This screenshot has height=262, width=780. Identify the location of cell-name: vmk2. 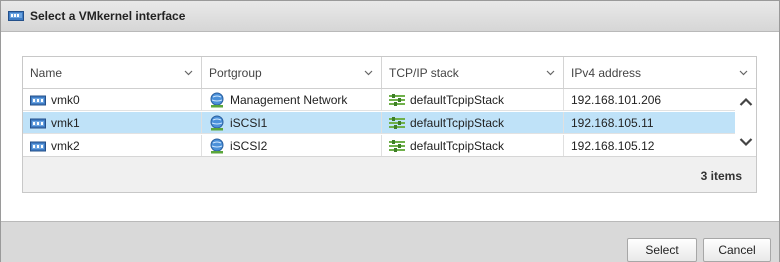
(112, 146).